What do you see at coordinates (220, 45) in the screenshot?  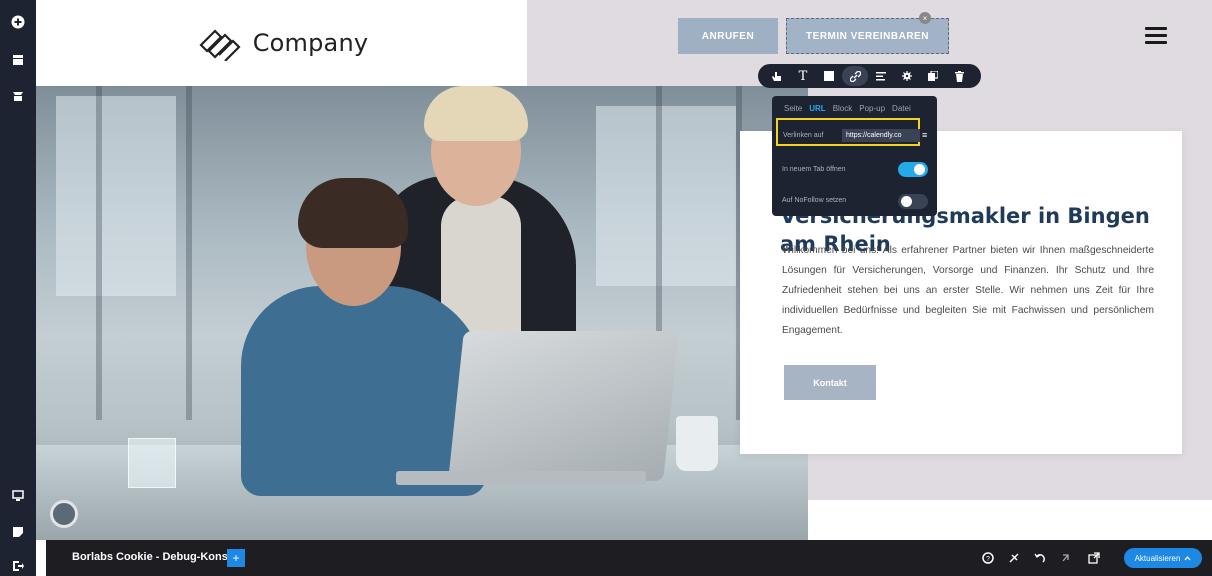 I see `logo-mark-icon` at bounding box center [220, 45].